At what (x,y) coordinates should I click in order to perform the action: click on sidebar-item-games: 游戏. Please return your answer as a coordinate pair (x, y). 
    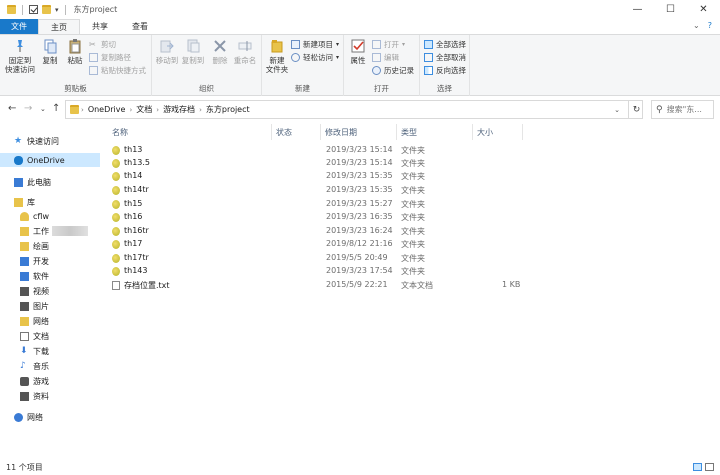
    Looking at the image, I should click on (34, 381).